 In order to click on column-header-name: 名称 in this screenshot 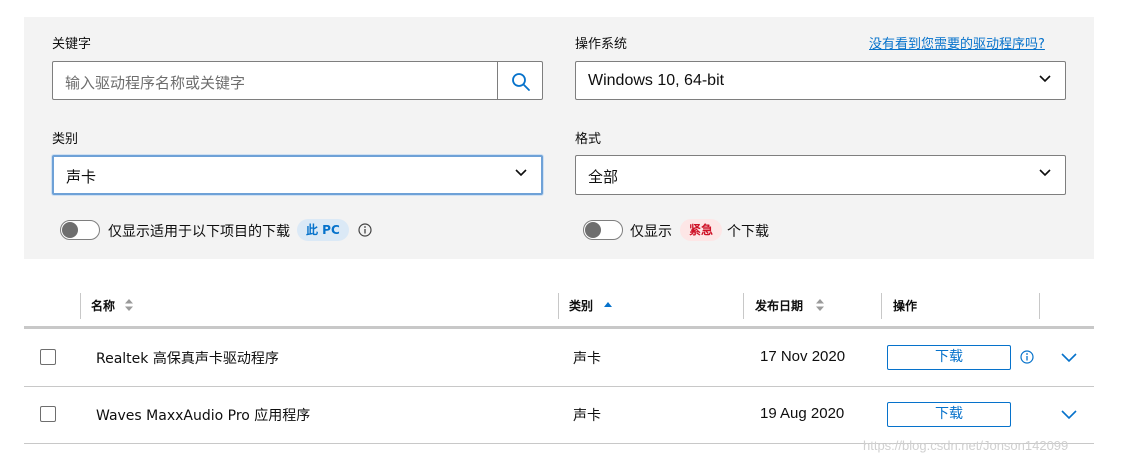, I will do `click(103, 305)`.